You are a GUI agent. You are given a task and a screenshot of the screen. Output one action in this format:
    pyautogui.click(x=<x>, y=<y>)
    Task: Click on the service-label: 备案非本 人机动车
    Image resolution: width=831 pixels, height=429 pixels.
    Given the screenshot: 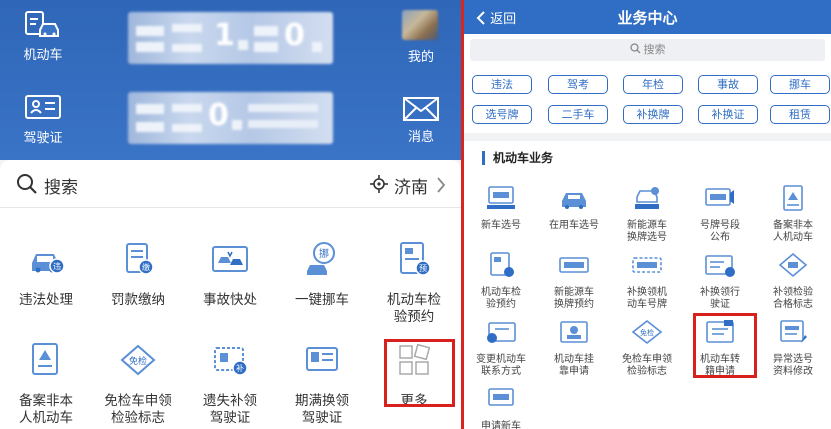 What is the action you would take?
    pyautogui.click(x=793, y=231)
    